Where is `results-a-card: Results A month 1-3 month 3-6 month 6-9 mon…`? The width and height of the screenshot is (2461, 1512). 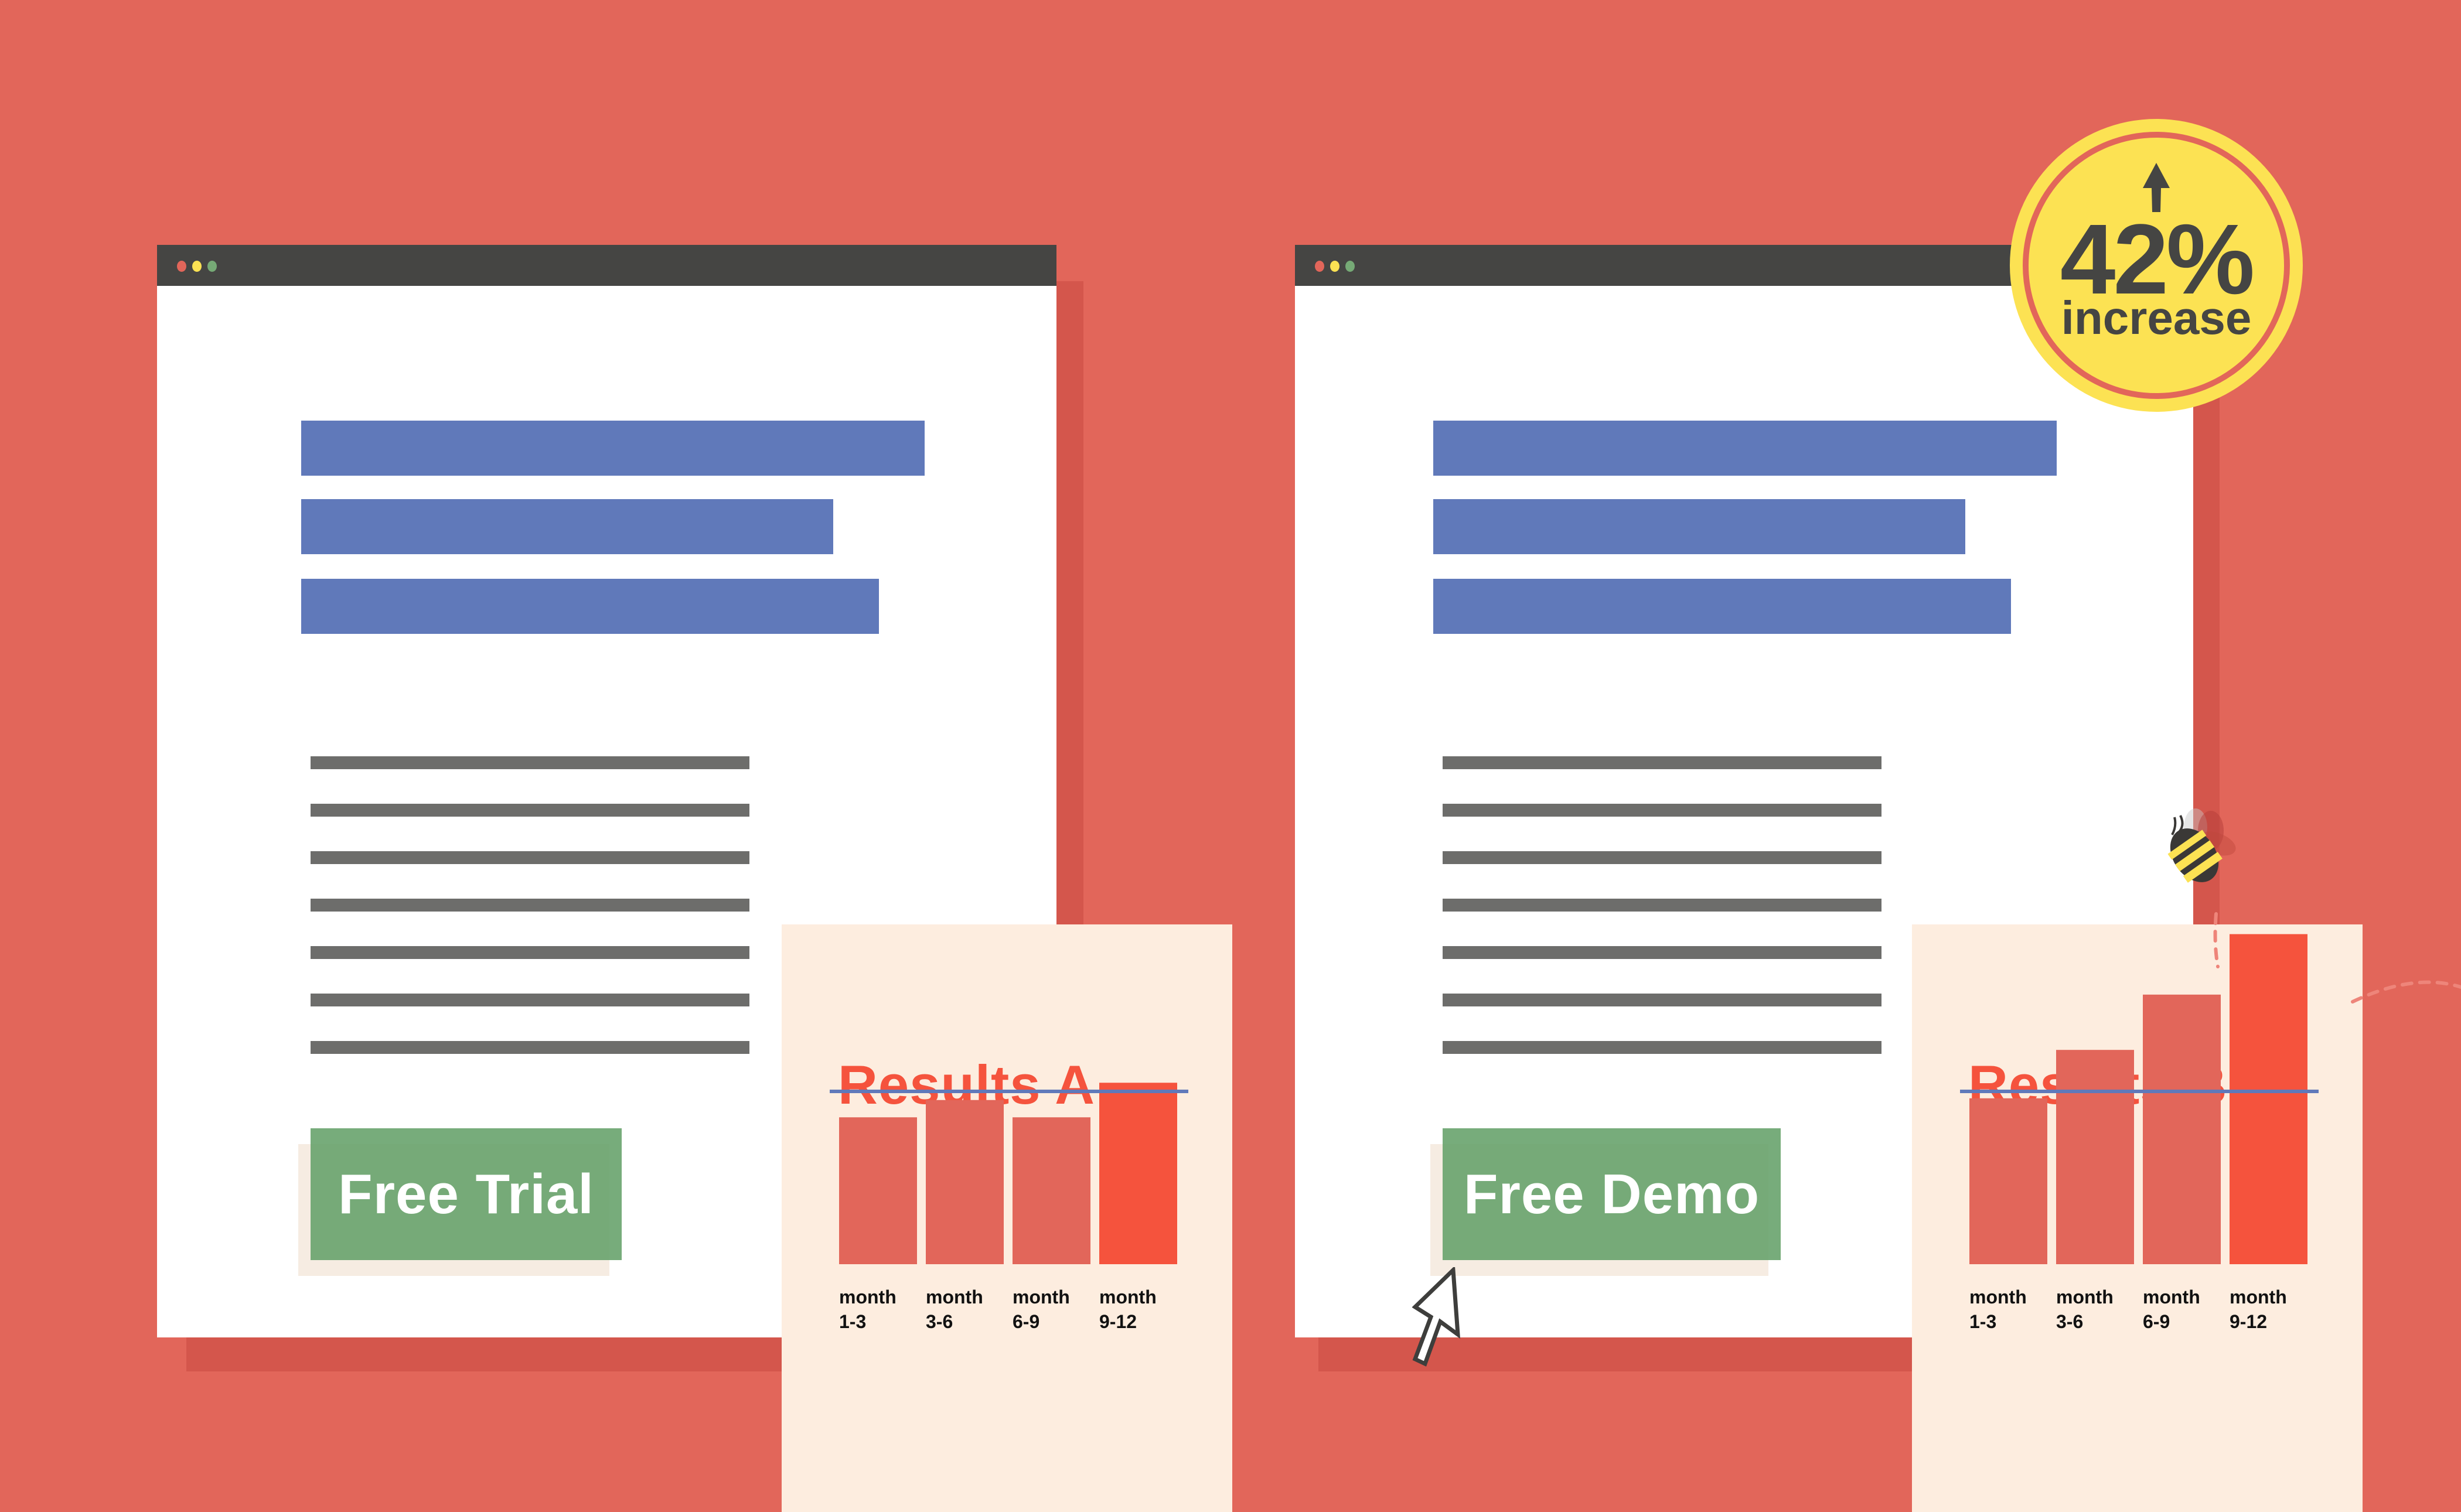
results-a-card: Results A month 1-3 month 3-6 month 6-9 mon… is located at coordinates (1007, 1218).